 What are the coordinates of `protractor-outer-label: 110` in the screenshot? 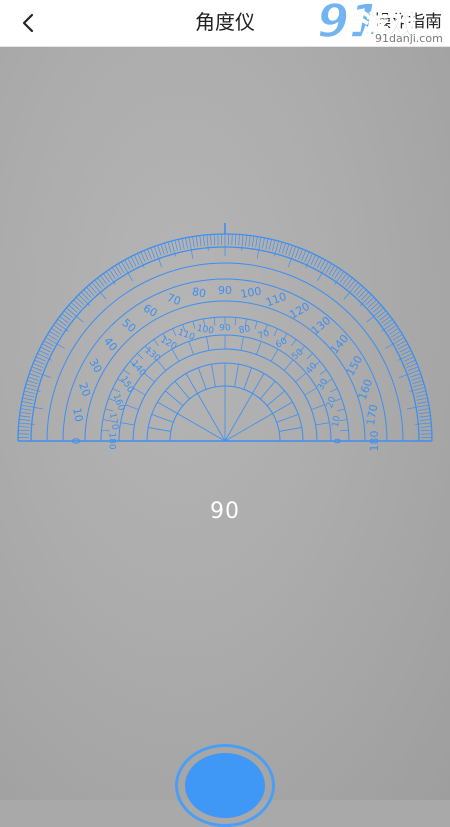 It's located at (276, 299).